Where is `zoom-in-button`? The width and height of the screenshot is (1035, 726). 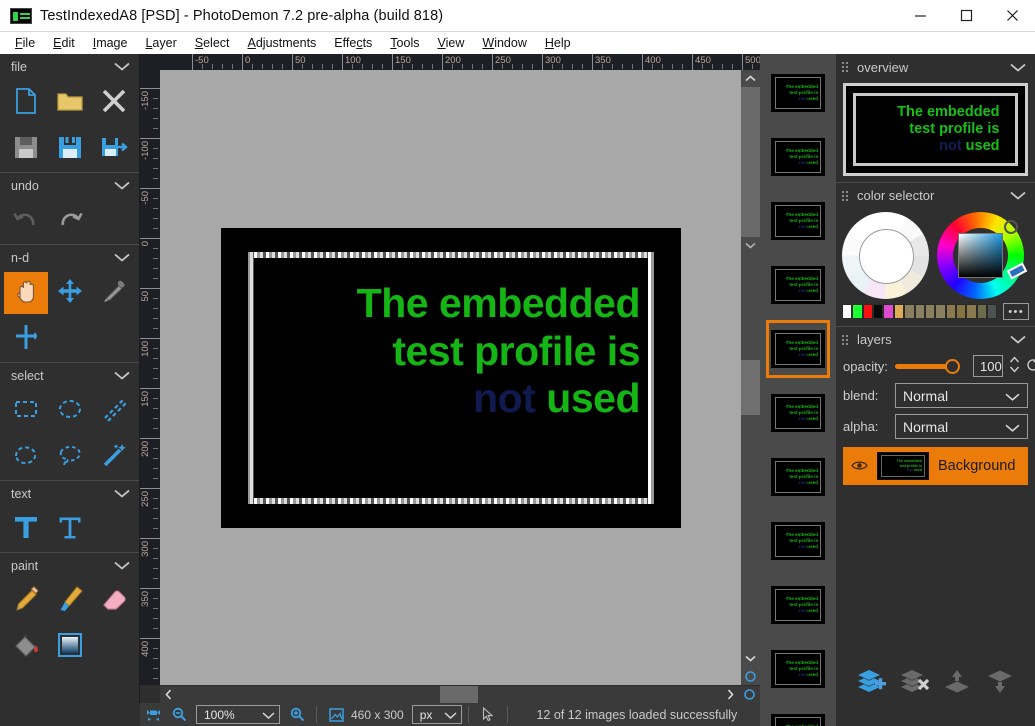 zoom-in-button is located at coordinates (297, 714).